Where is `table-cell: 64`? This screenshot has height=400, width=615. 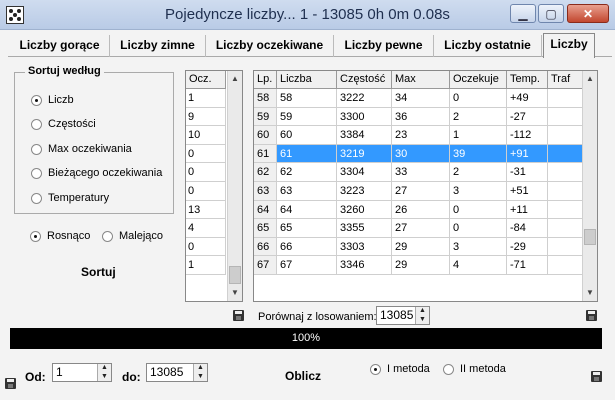
table-cell: 64 is located at coordinates (307, 210).